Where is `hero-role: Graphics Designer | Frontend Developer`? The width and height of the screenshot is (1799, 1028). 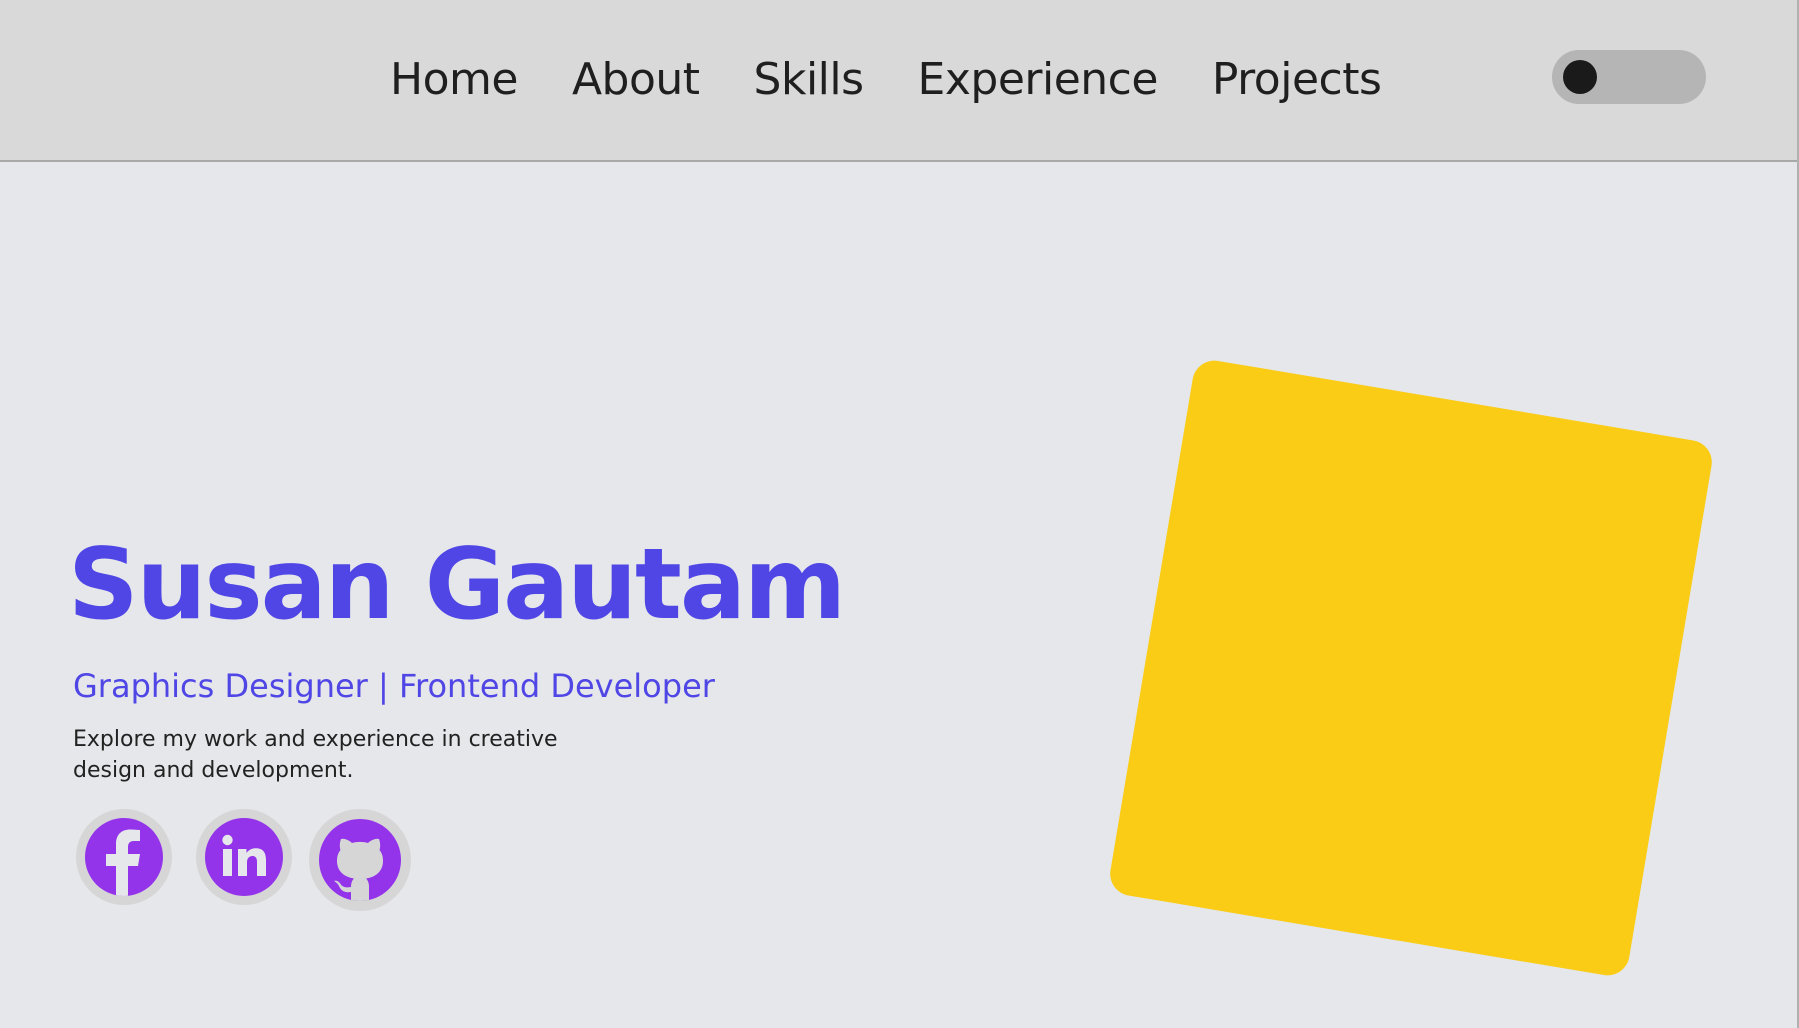 hero-role: Graphics Designer | Frontend Developer is located at coordinates (394, 686).